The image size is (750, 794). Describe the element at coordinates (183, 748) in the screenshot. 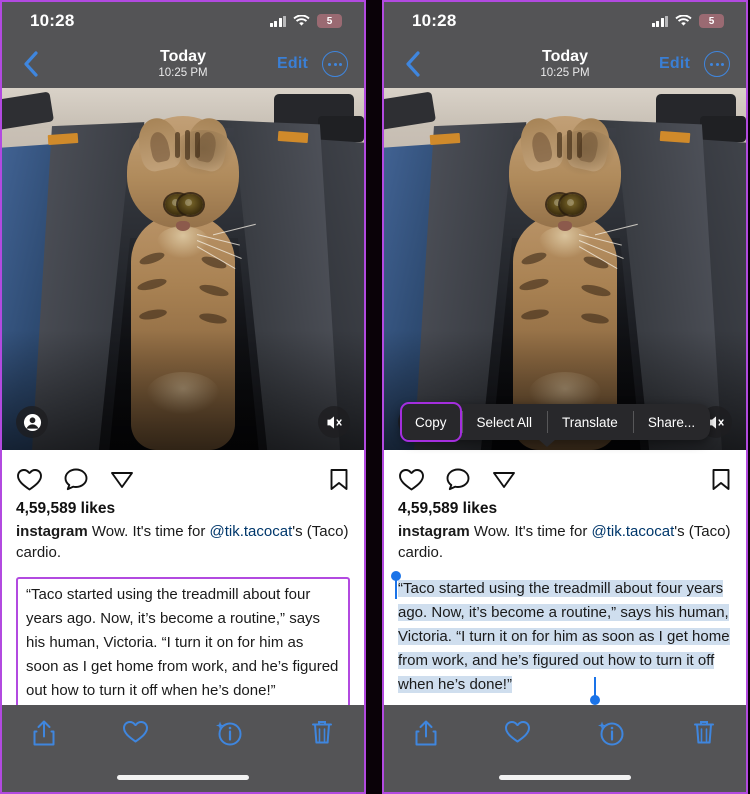

I see `bottom-toolbar-left` at that location.